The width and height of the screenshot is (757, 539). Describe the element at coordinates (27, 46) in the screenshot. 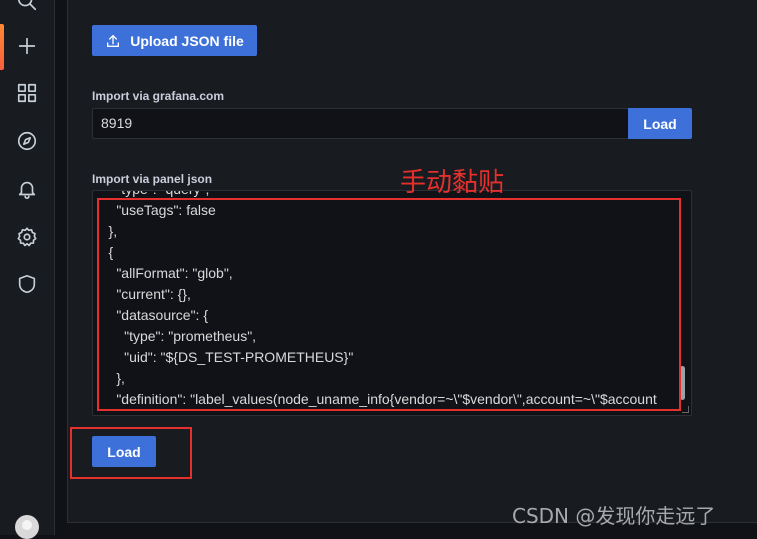

I see `plus-icon` at that location.